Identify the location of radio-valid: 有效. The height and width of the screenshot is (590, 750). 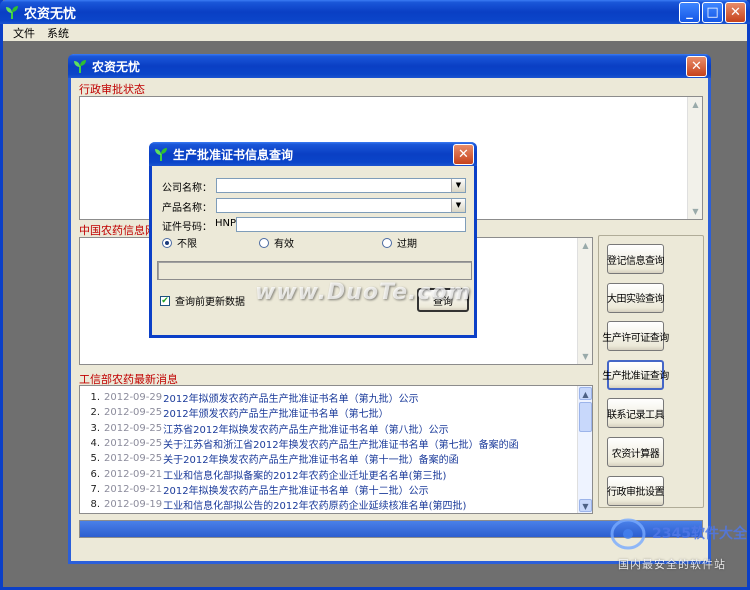
(276, 242).